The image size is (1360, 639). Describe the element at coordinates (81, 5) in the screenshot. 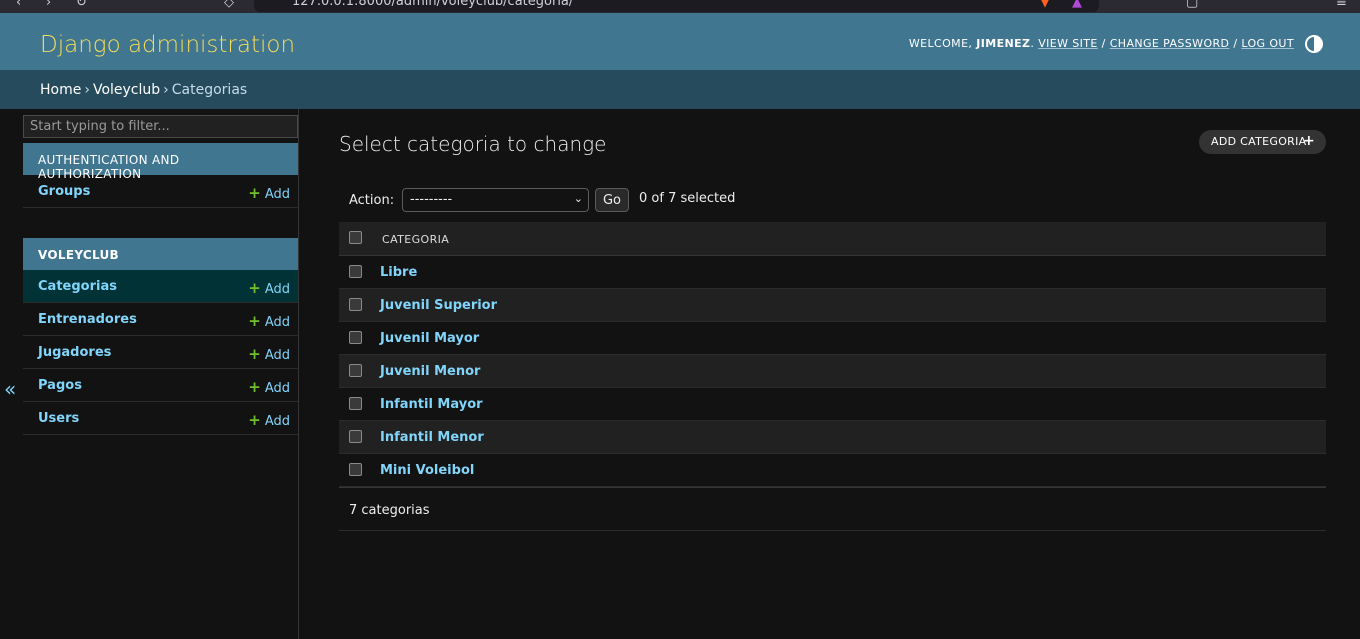

I see `reload-icon: ↻` at that location.